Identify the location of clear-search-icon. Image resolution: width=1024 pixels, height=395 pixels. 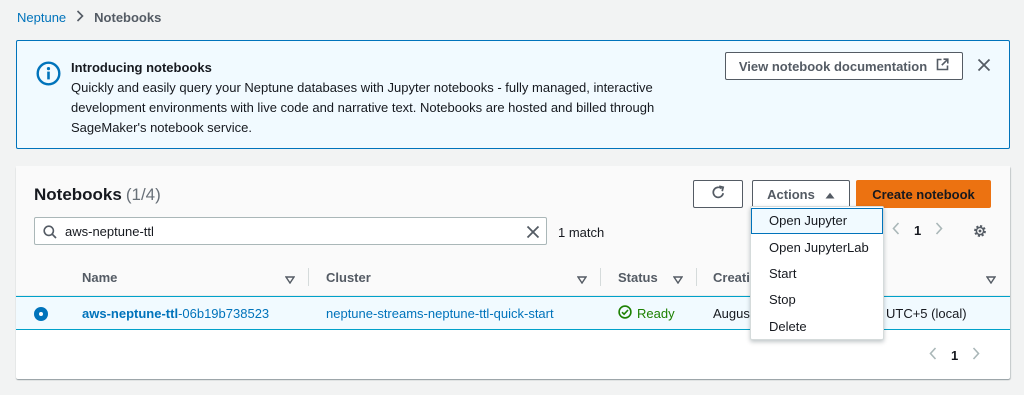
(533, 233).